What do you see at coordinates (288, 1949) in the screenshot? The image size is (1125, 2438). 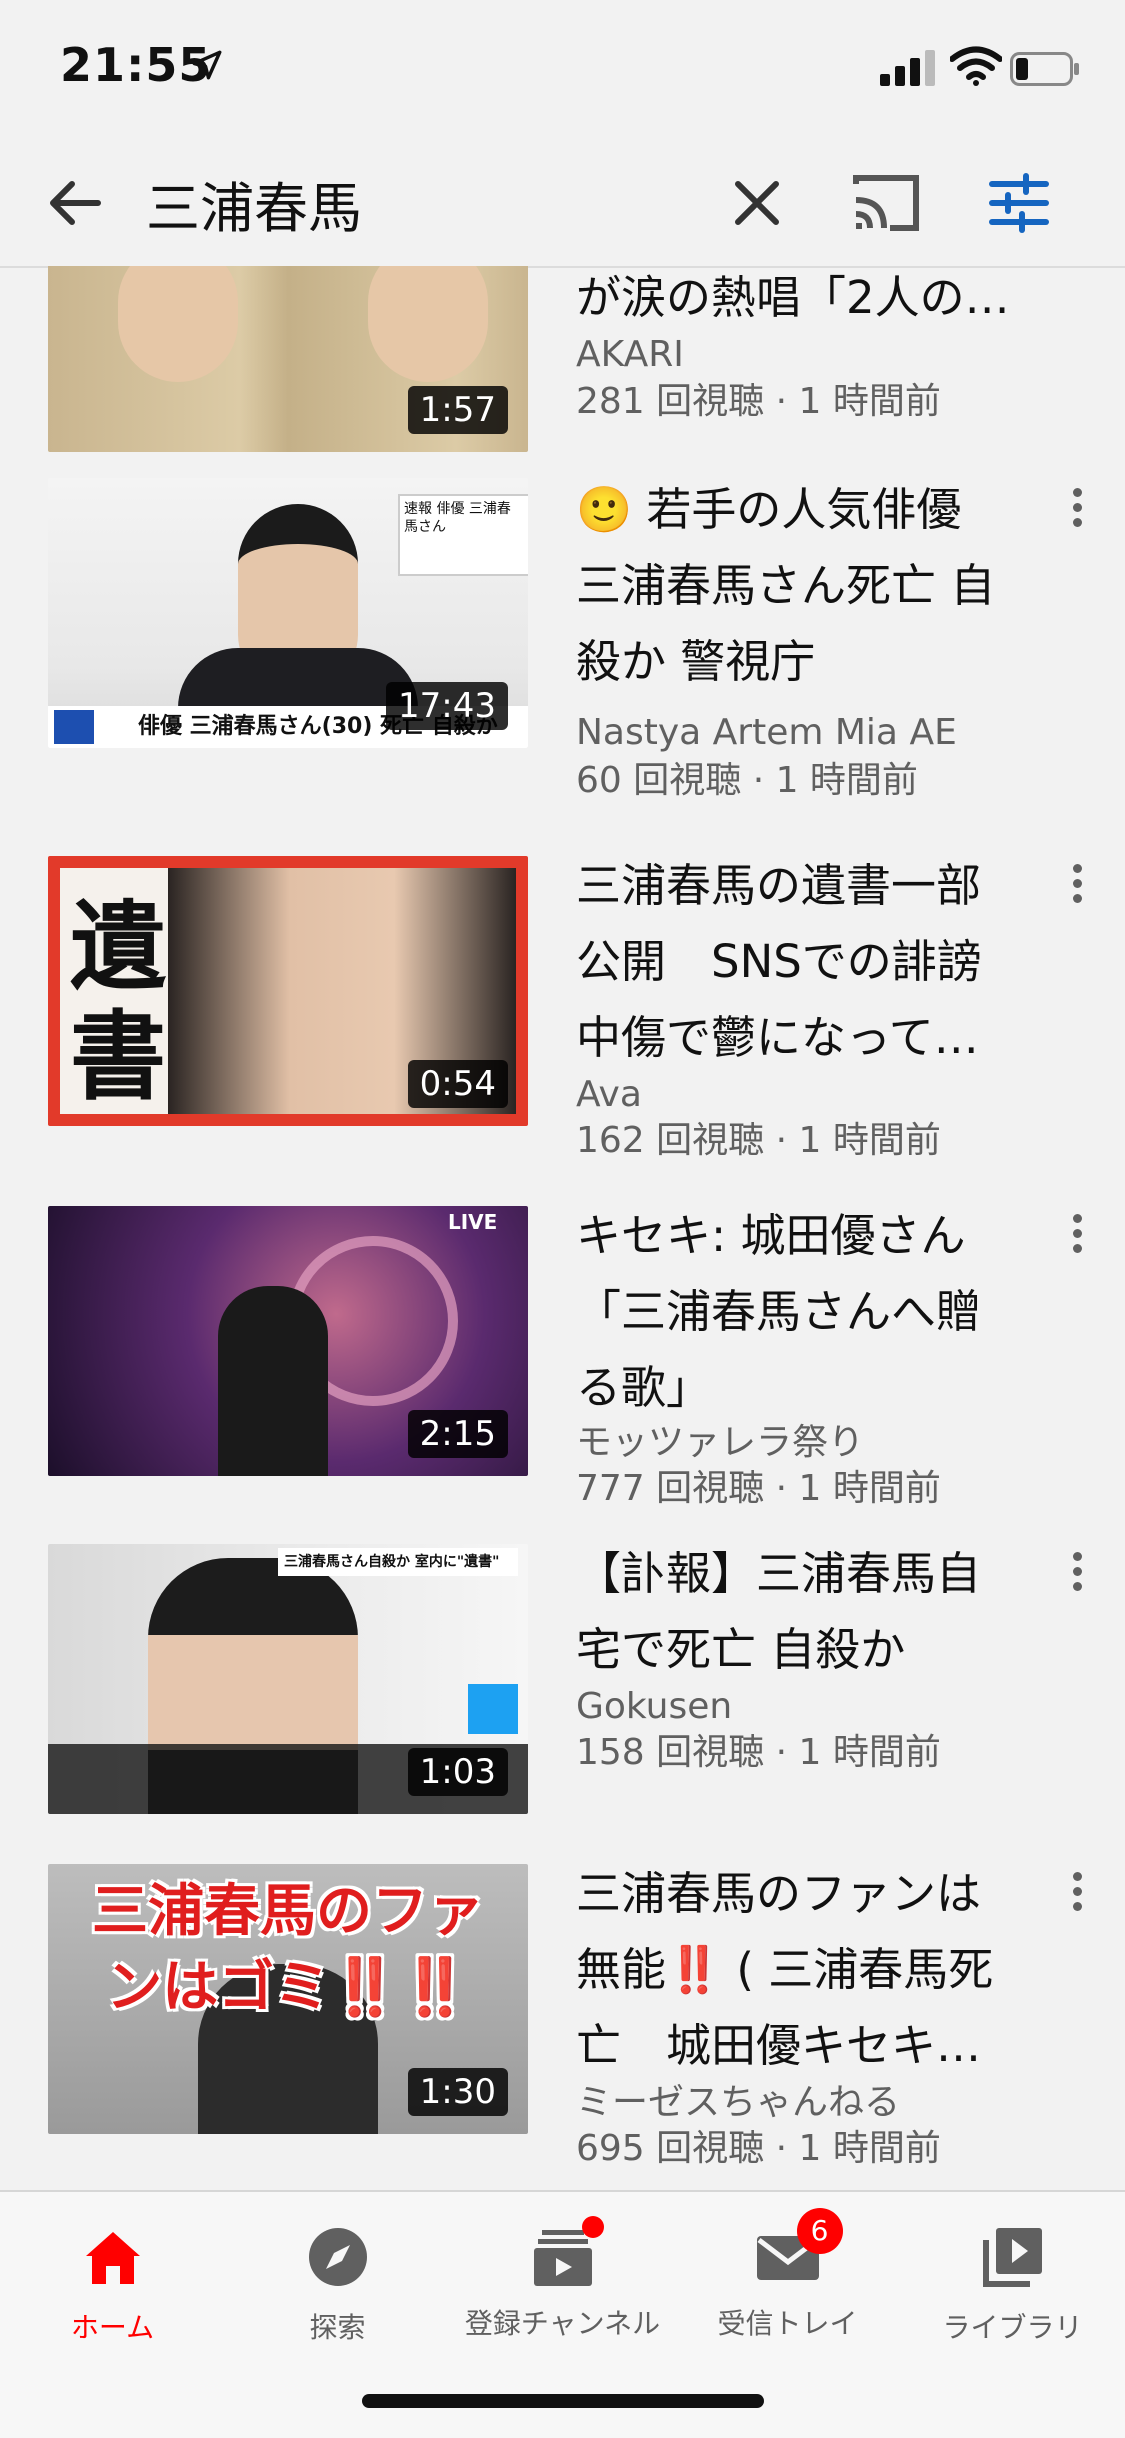 I see `thumb-headline: 三浦春馬のファンはゴミ‼️‼️` at bounding box center [288, 1949].